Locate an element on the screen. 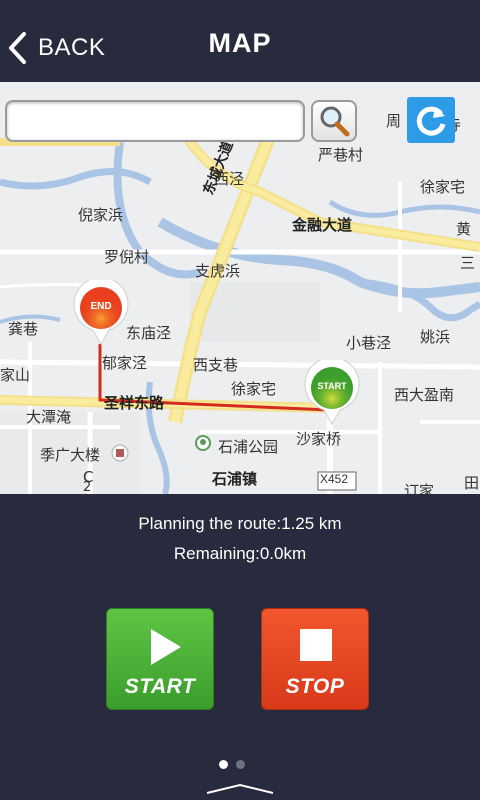  play-icon is located at coordinates (166, 647).